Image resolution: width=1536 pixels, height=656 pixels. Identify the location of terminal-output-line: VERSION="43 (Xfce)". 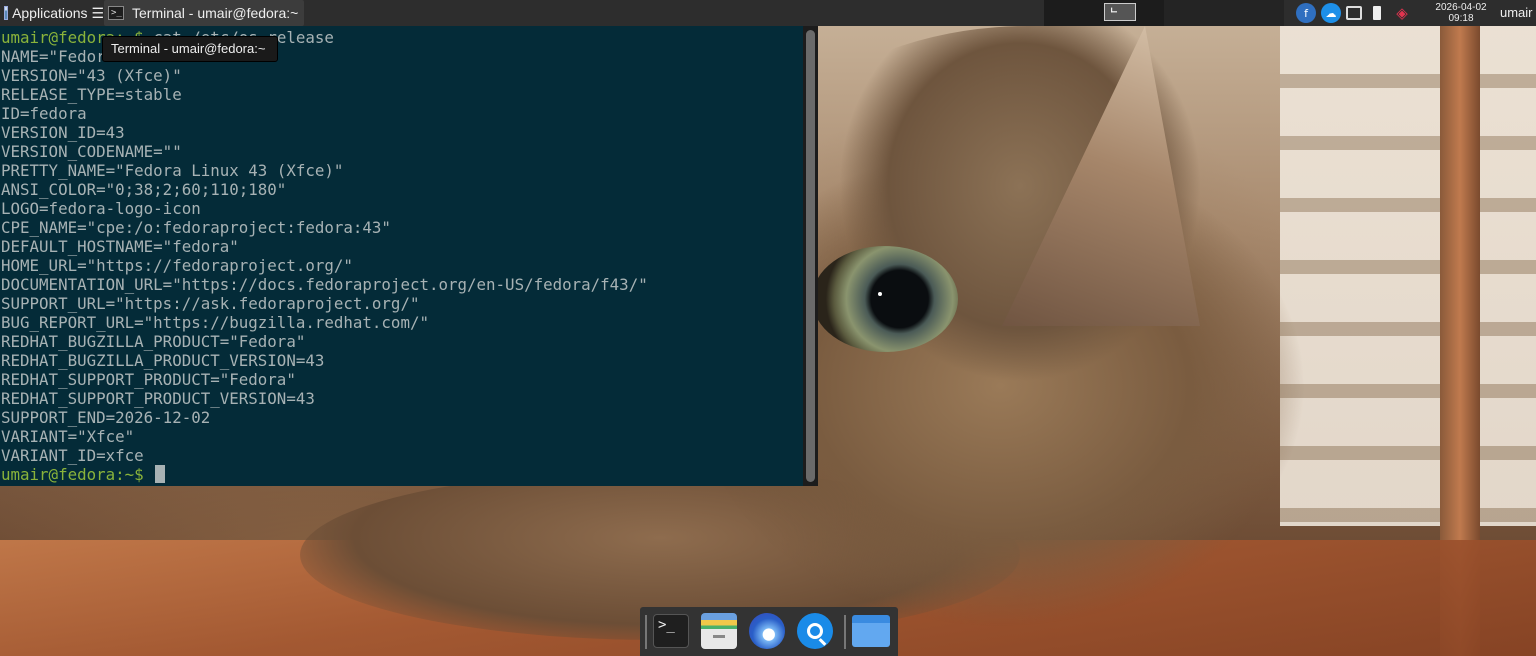
(91, 75).